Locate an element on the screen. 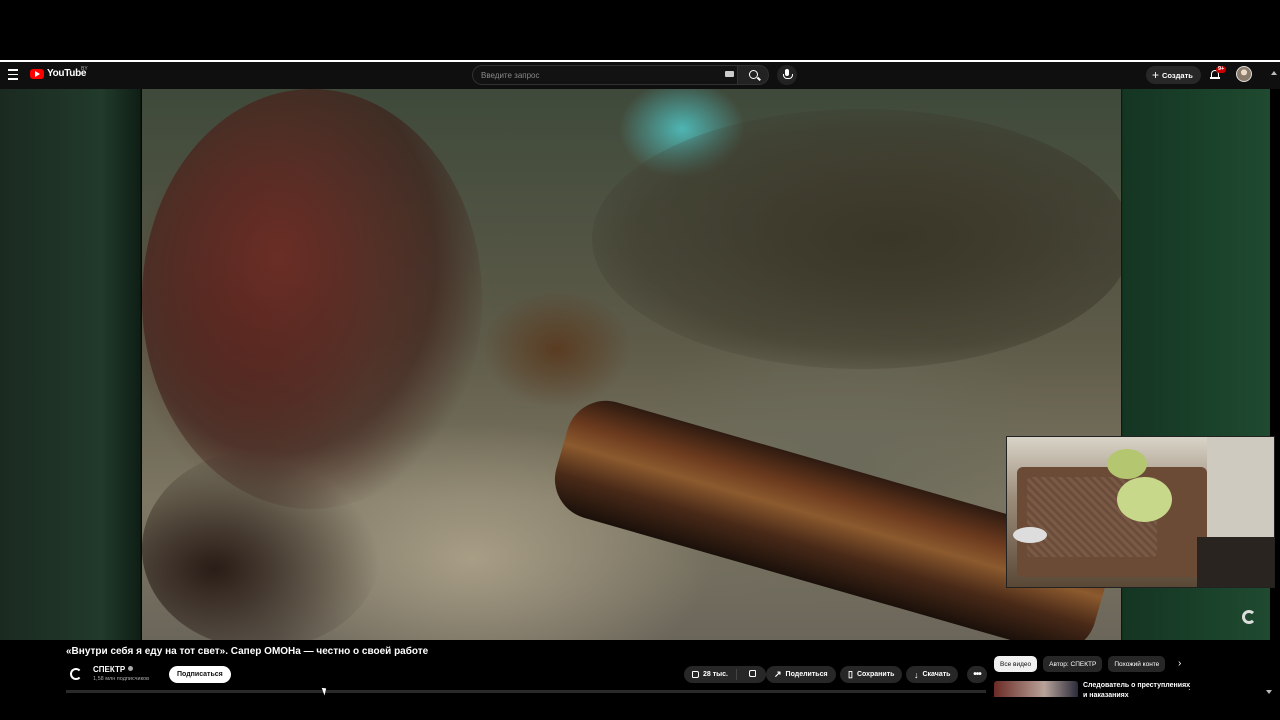 Image resolution: width=1280 pixels, height=720 pixels. more-actions-button: ••• is located at coordinates (977, 674).